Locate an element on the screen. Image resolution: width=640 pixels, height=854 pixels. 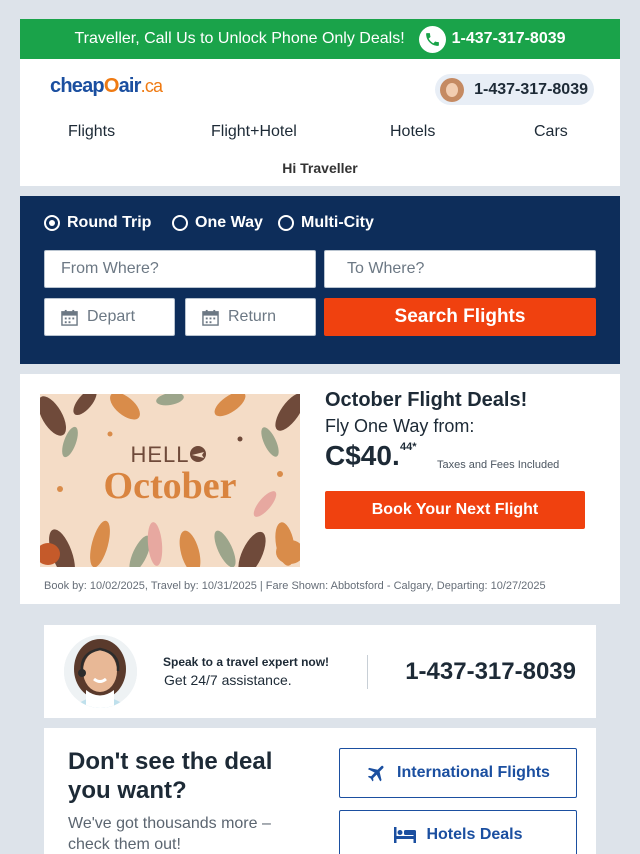
to-input: To Where? is located at coordinates (460, 269).